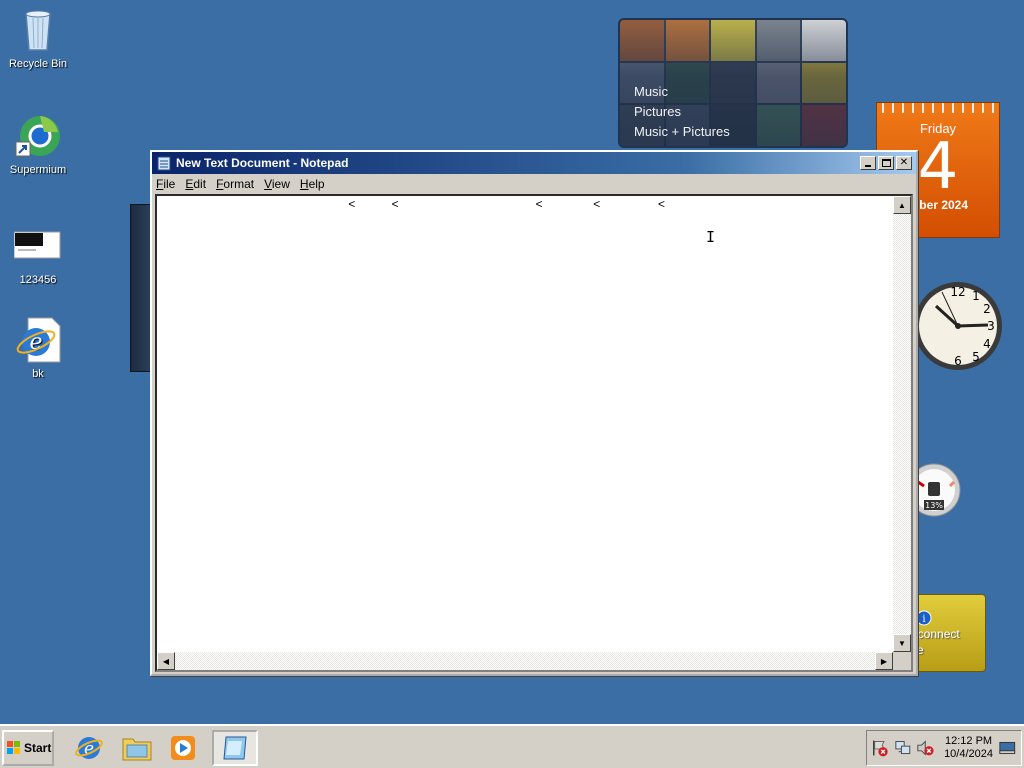 The image size is (1024, 768). Describe the element at coordinates (38, 170) in the screenshot. I see `desktop-icon-label: Supermium` at that location.